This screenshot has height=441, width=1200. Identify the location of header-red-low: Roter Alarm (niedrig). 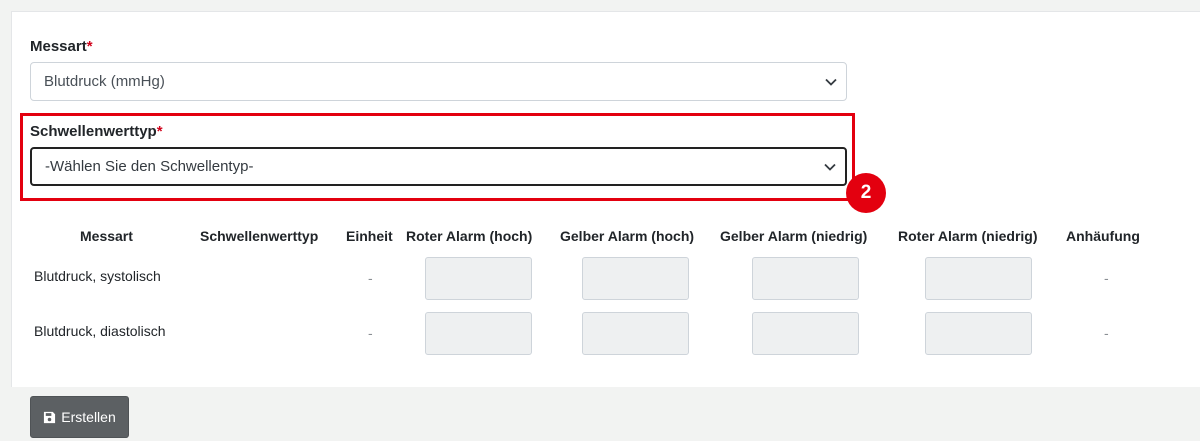
(968, 236).